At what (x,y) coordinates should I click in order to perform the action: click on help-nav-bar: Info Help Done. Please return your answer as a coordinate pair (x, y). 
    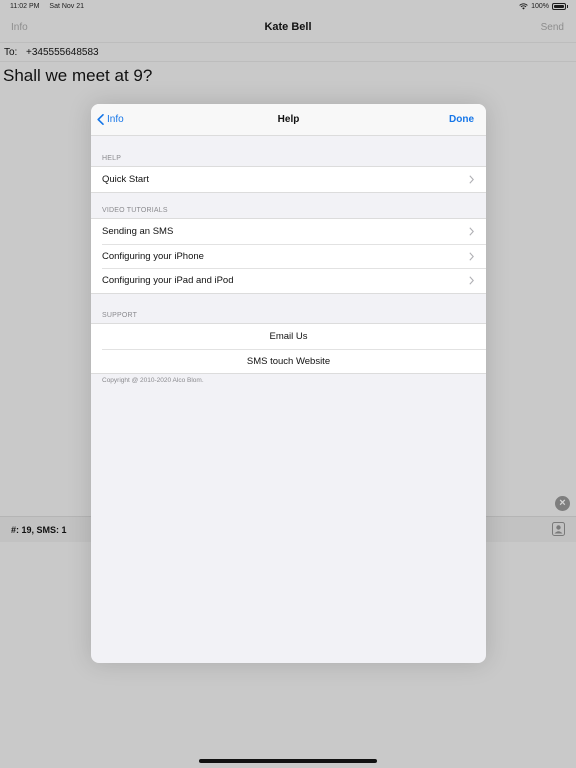
    Looking at the image, I should click on (288, 120).